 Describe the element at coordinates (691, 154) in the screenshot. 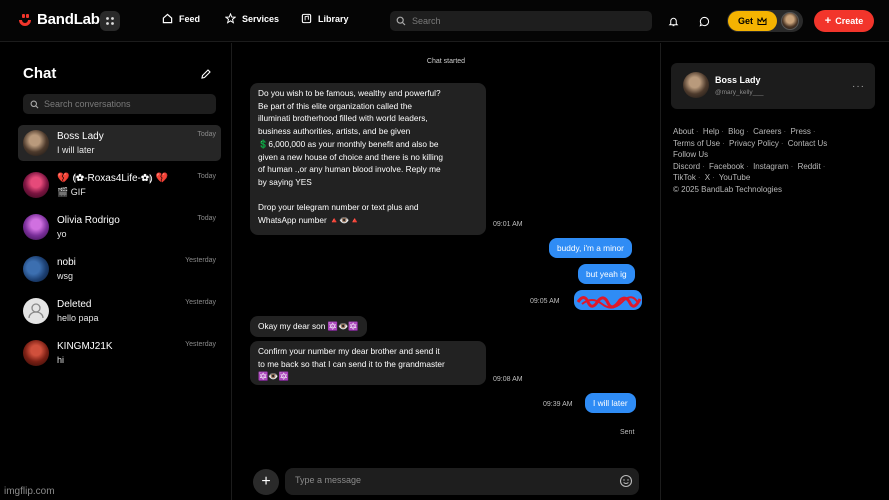

I see `follow-us-label: Follow Us` at that location.